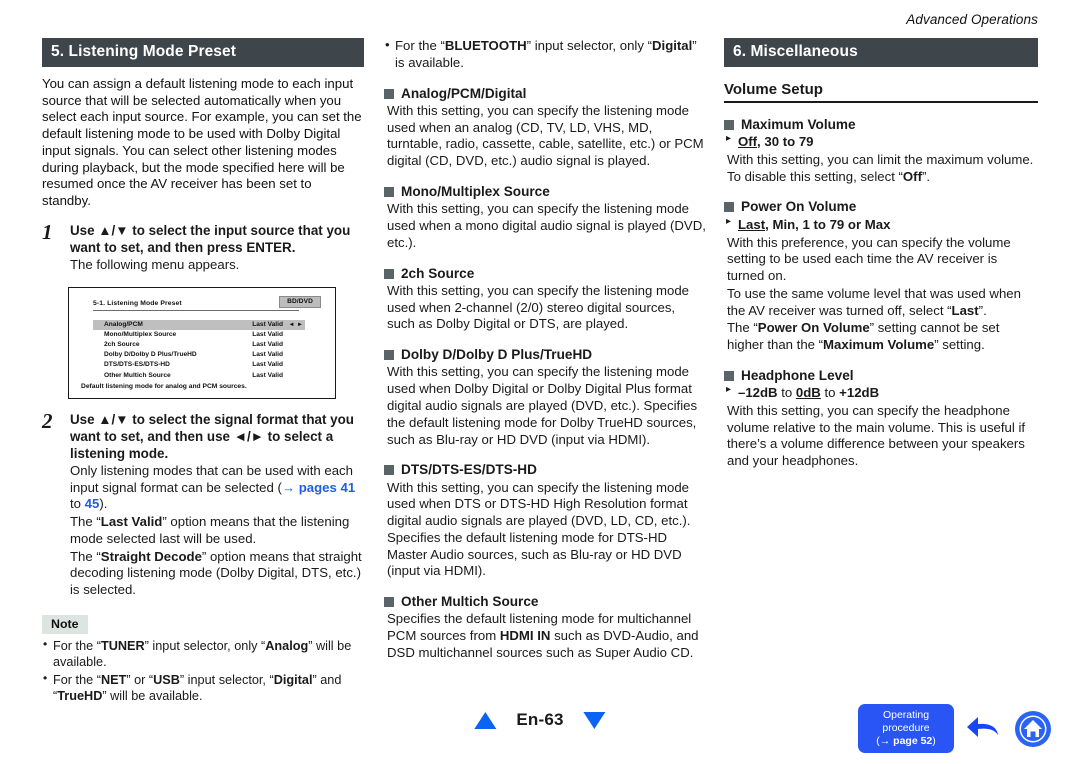  Describe the element at coordinates (984, 729) in the screenshot. I see `back-arrow-icon` at that location.